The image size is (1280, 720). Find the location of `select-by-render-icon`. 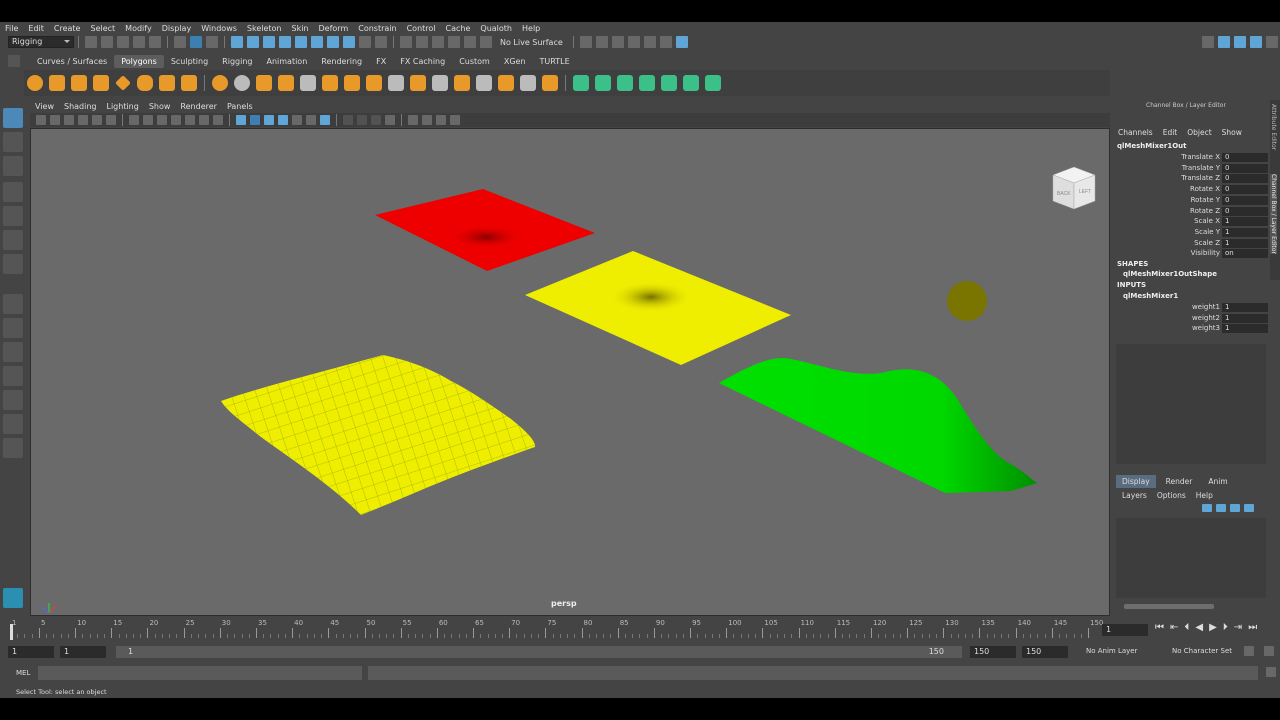

select-by-render-icon is located at coordinates (333, 42).